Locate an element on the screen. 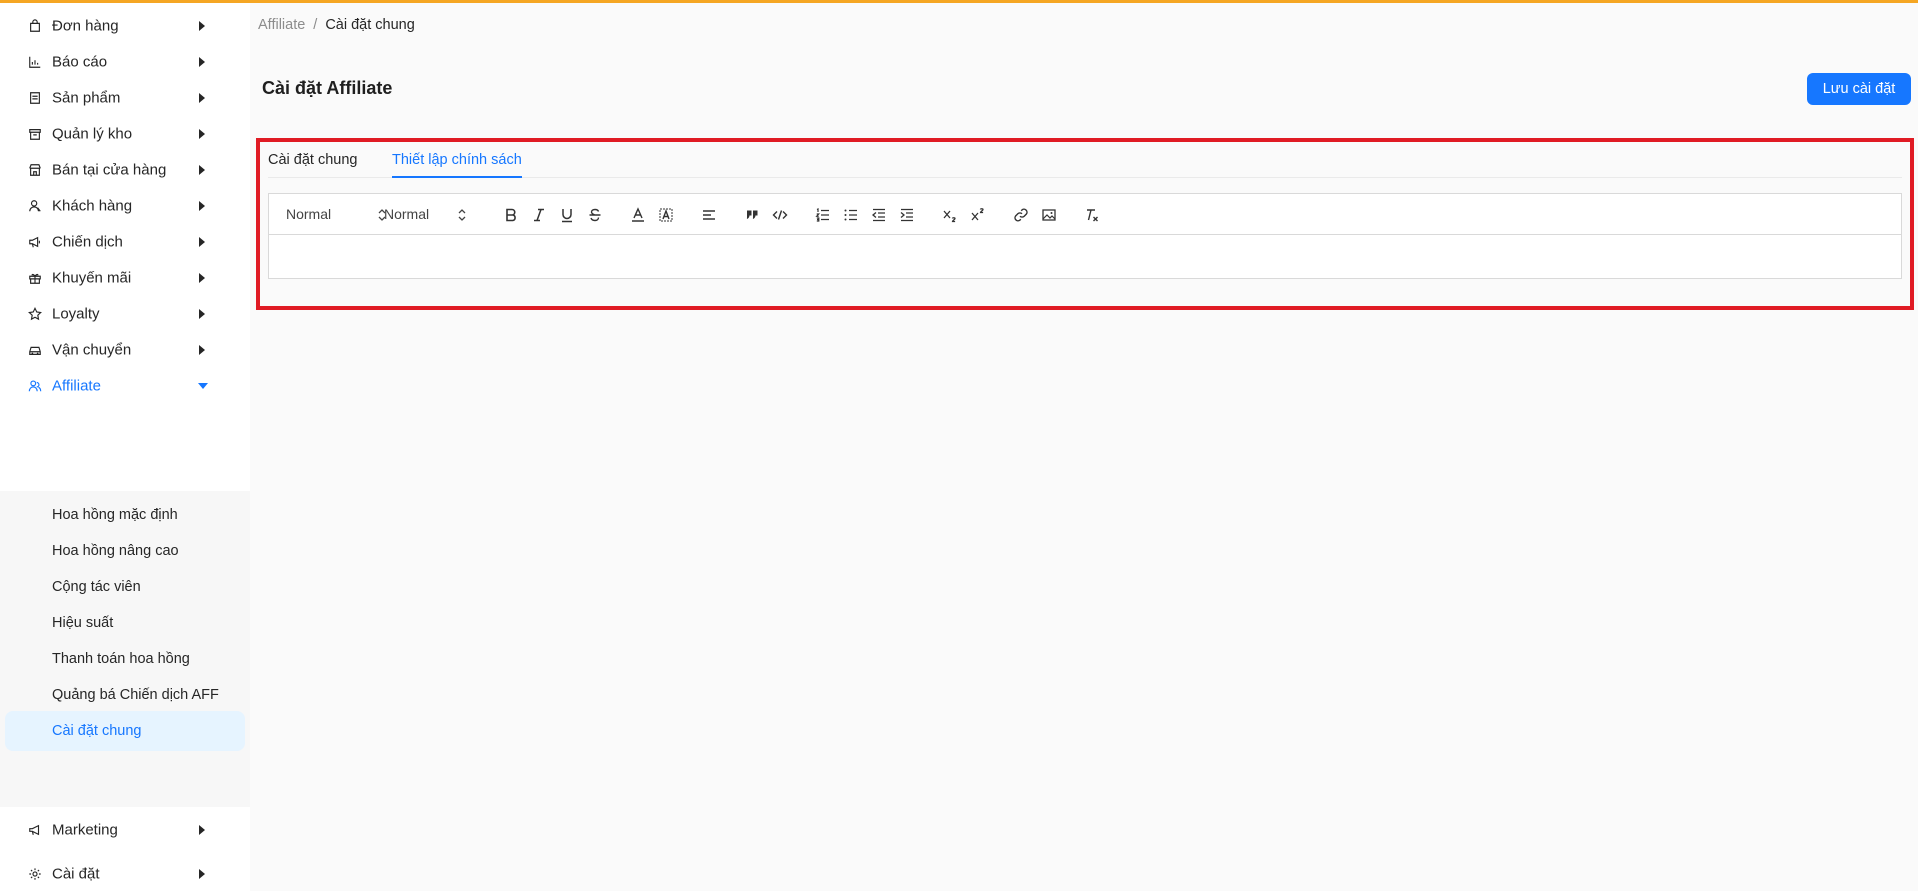  submenu-item-label: Hoa hồng nâng cao is located at coordinates (115, 551).